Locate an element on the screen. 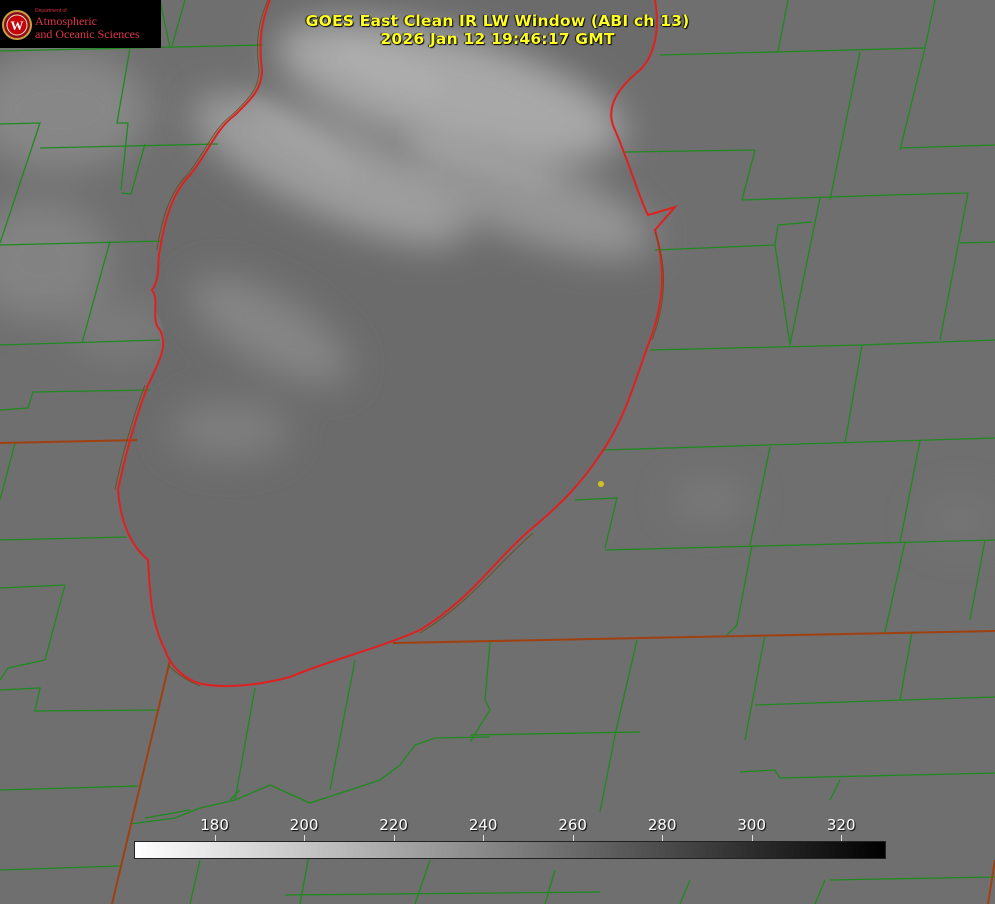 The height and width of the screenshot is (904, 995). colorbar-tick-label: 320 is located at coordinates (841, 825).